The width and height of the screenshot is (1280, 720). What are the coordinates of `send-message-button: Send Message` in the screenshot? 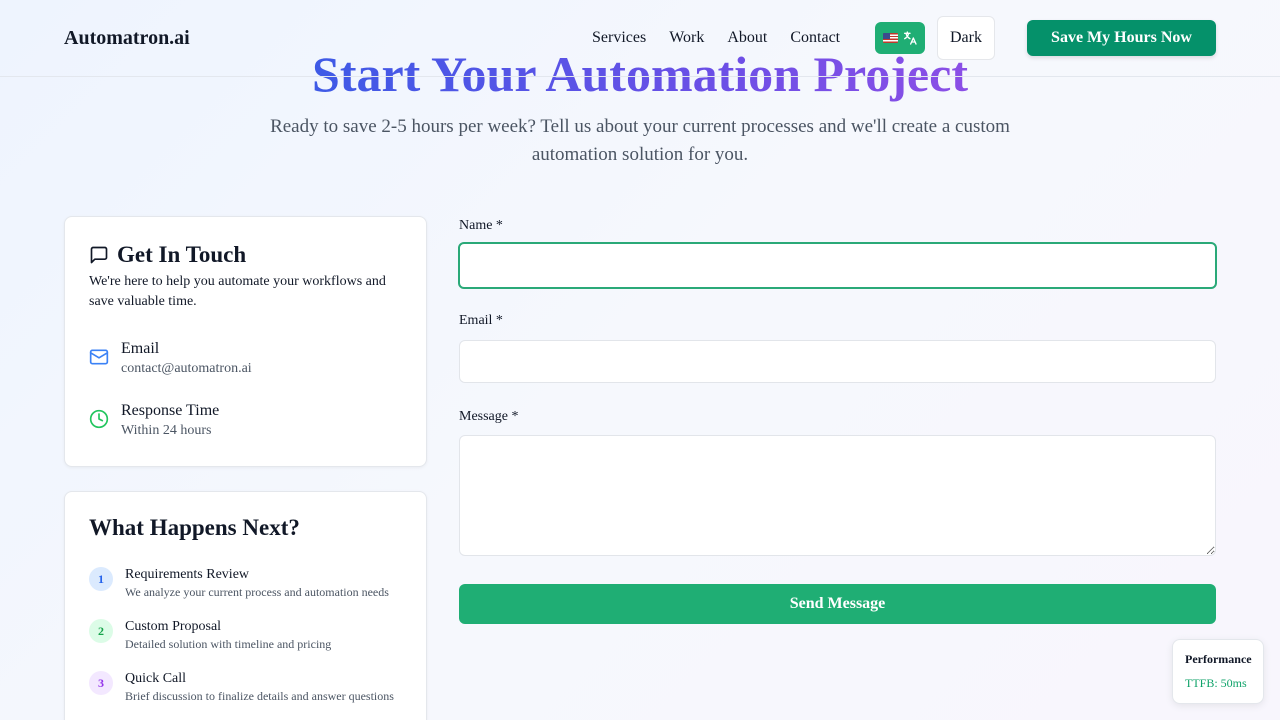 It's located at (837, 604).